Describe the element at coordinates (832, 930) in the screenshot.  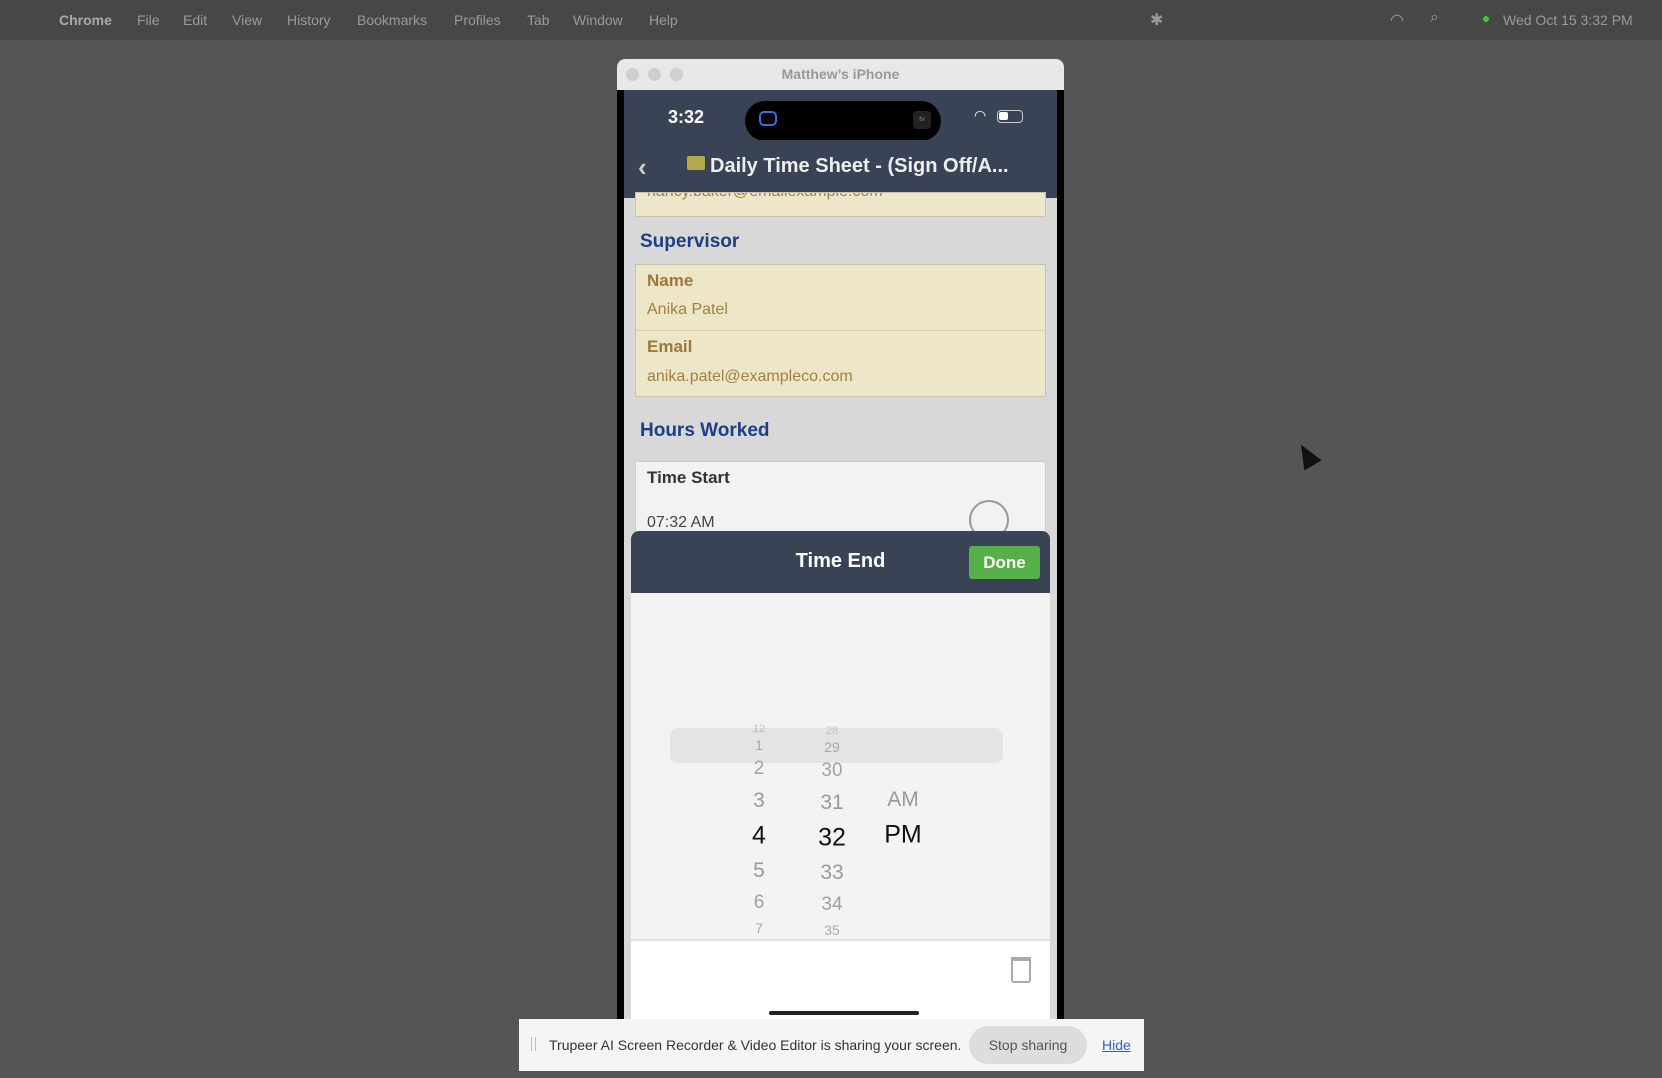
I see `minute-option: 35` at that location.